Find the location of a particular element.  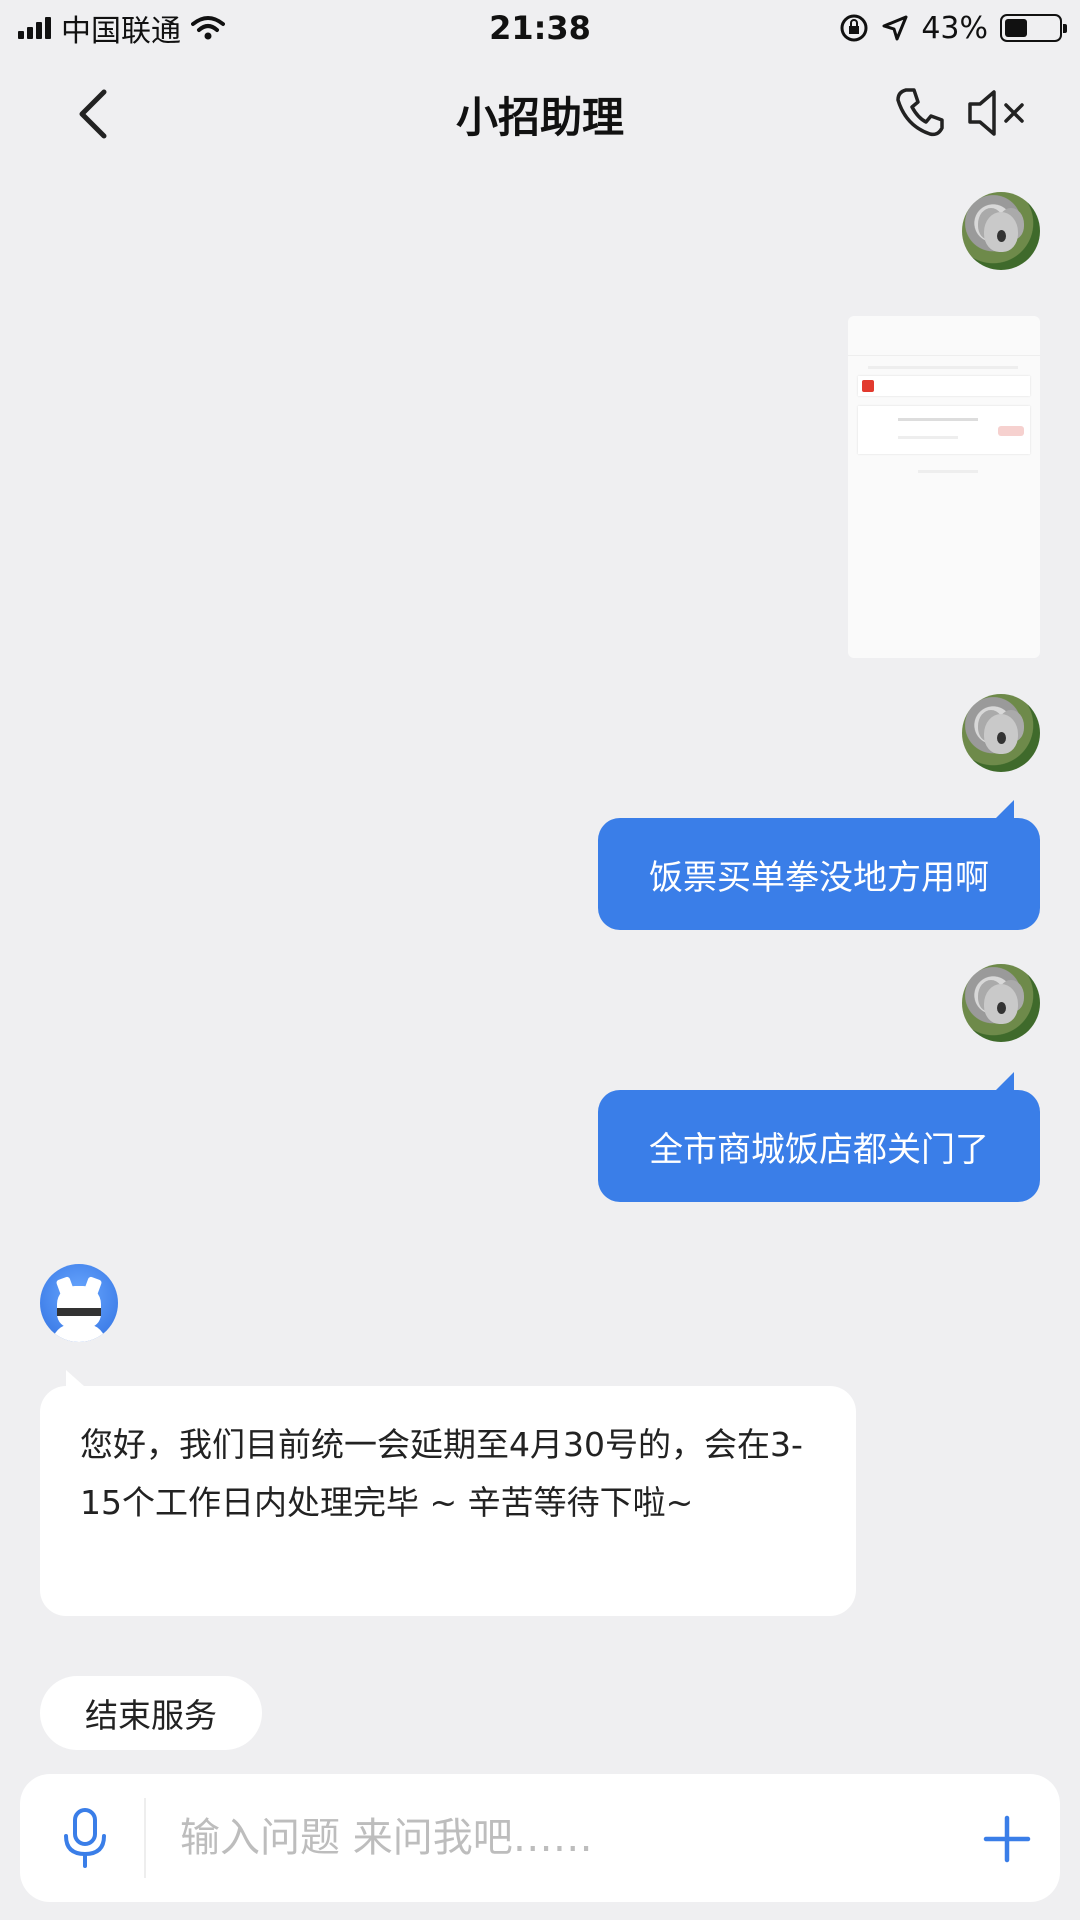

battery-icon is located at coordinates (1033, 28).